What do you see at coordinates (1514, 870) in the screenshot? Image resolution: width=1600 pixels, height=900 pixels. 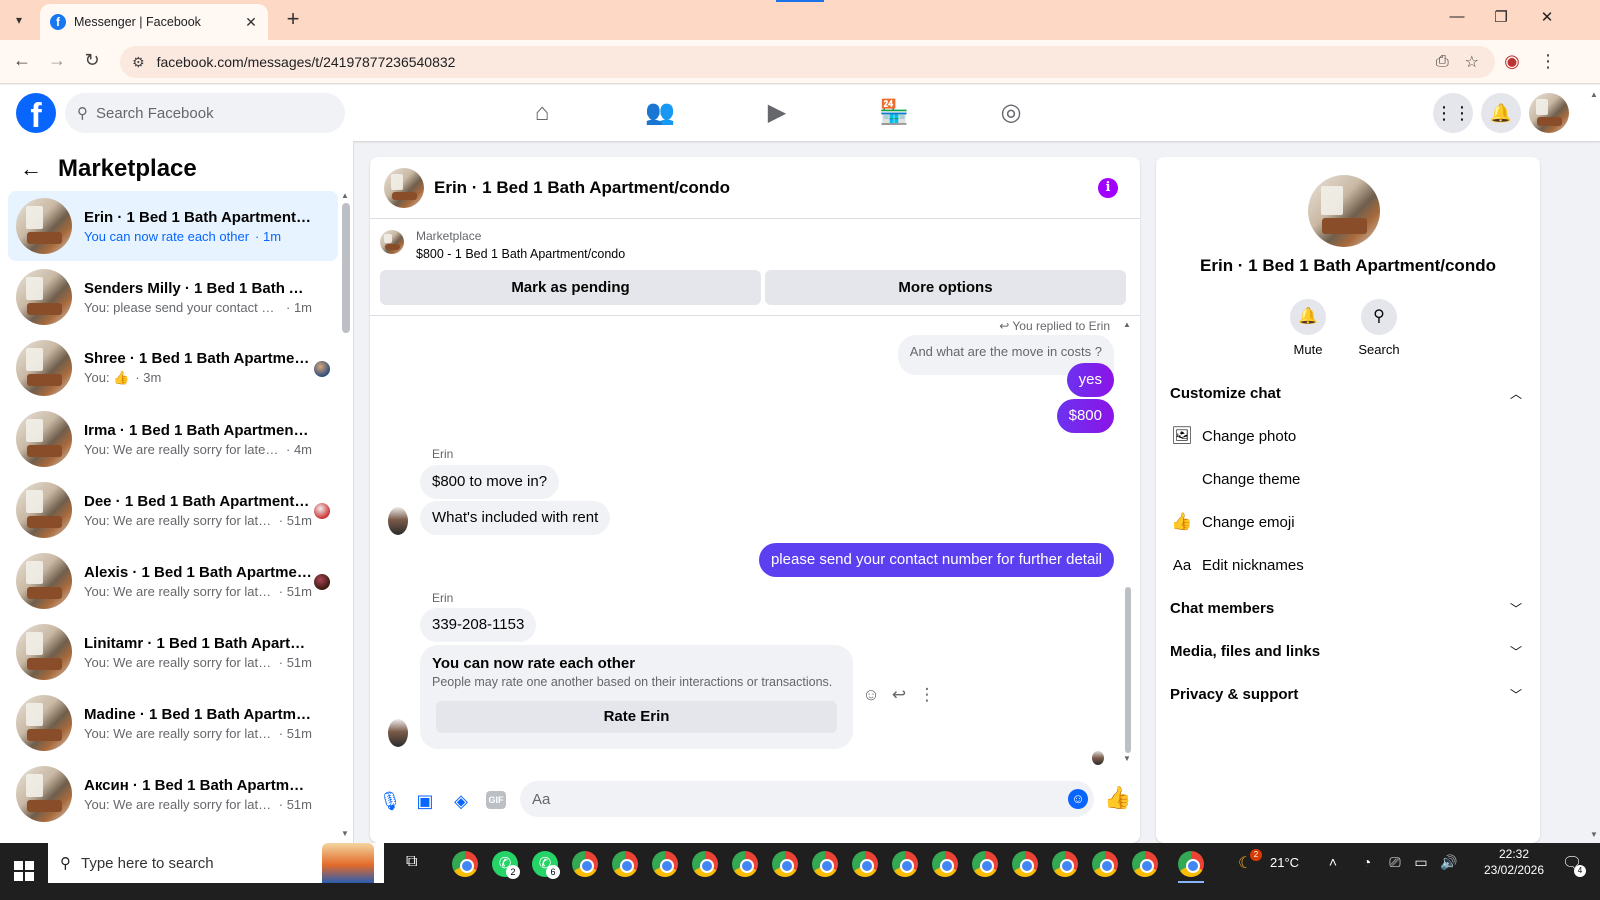 I see `clock-date: 23/02/2026` at bounding box center [1514, 870].